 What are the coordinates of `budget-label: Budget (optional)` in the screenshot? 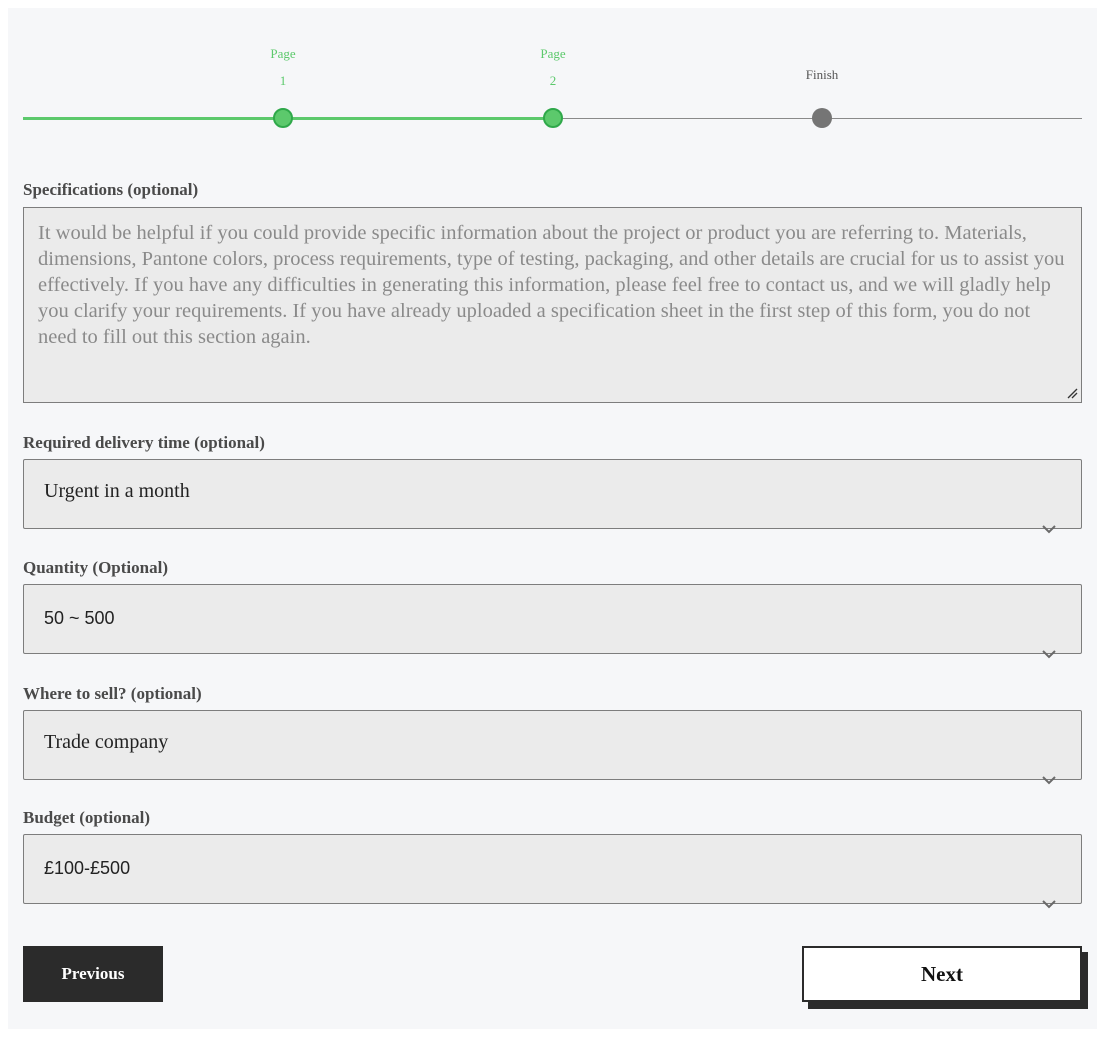 It's located at (87, 817).